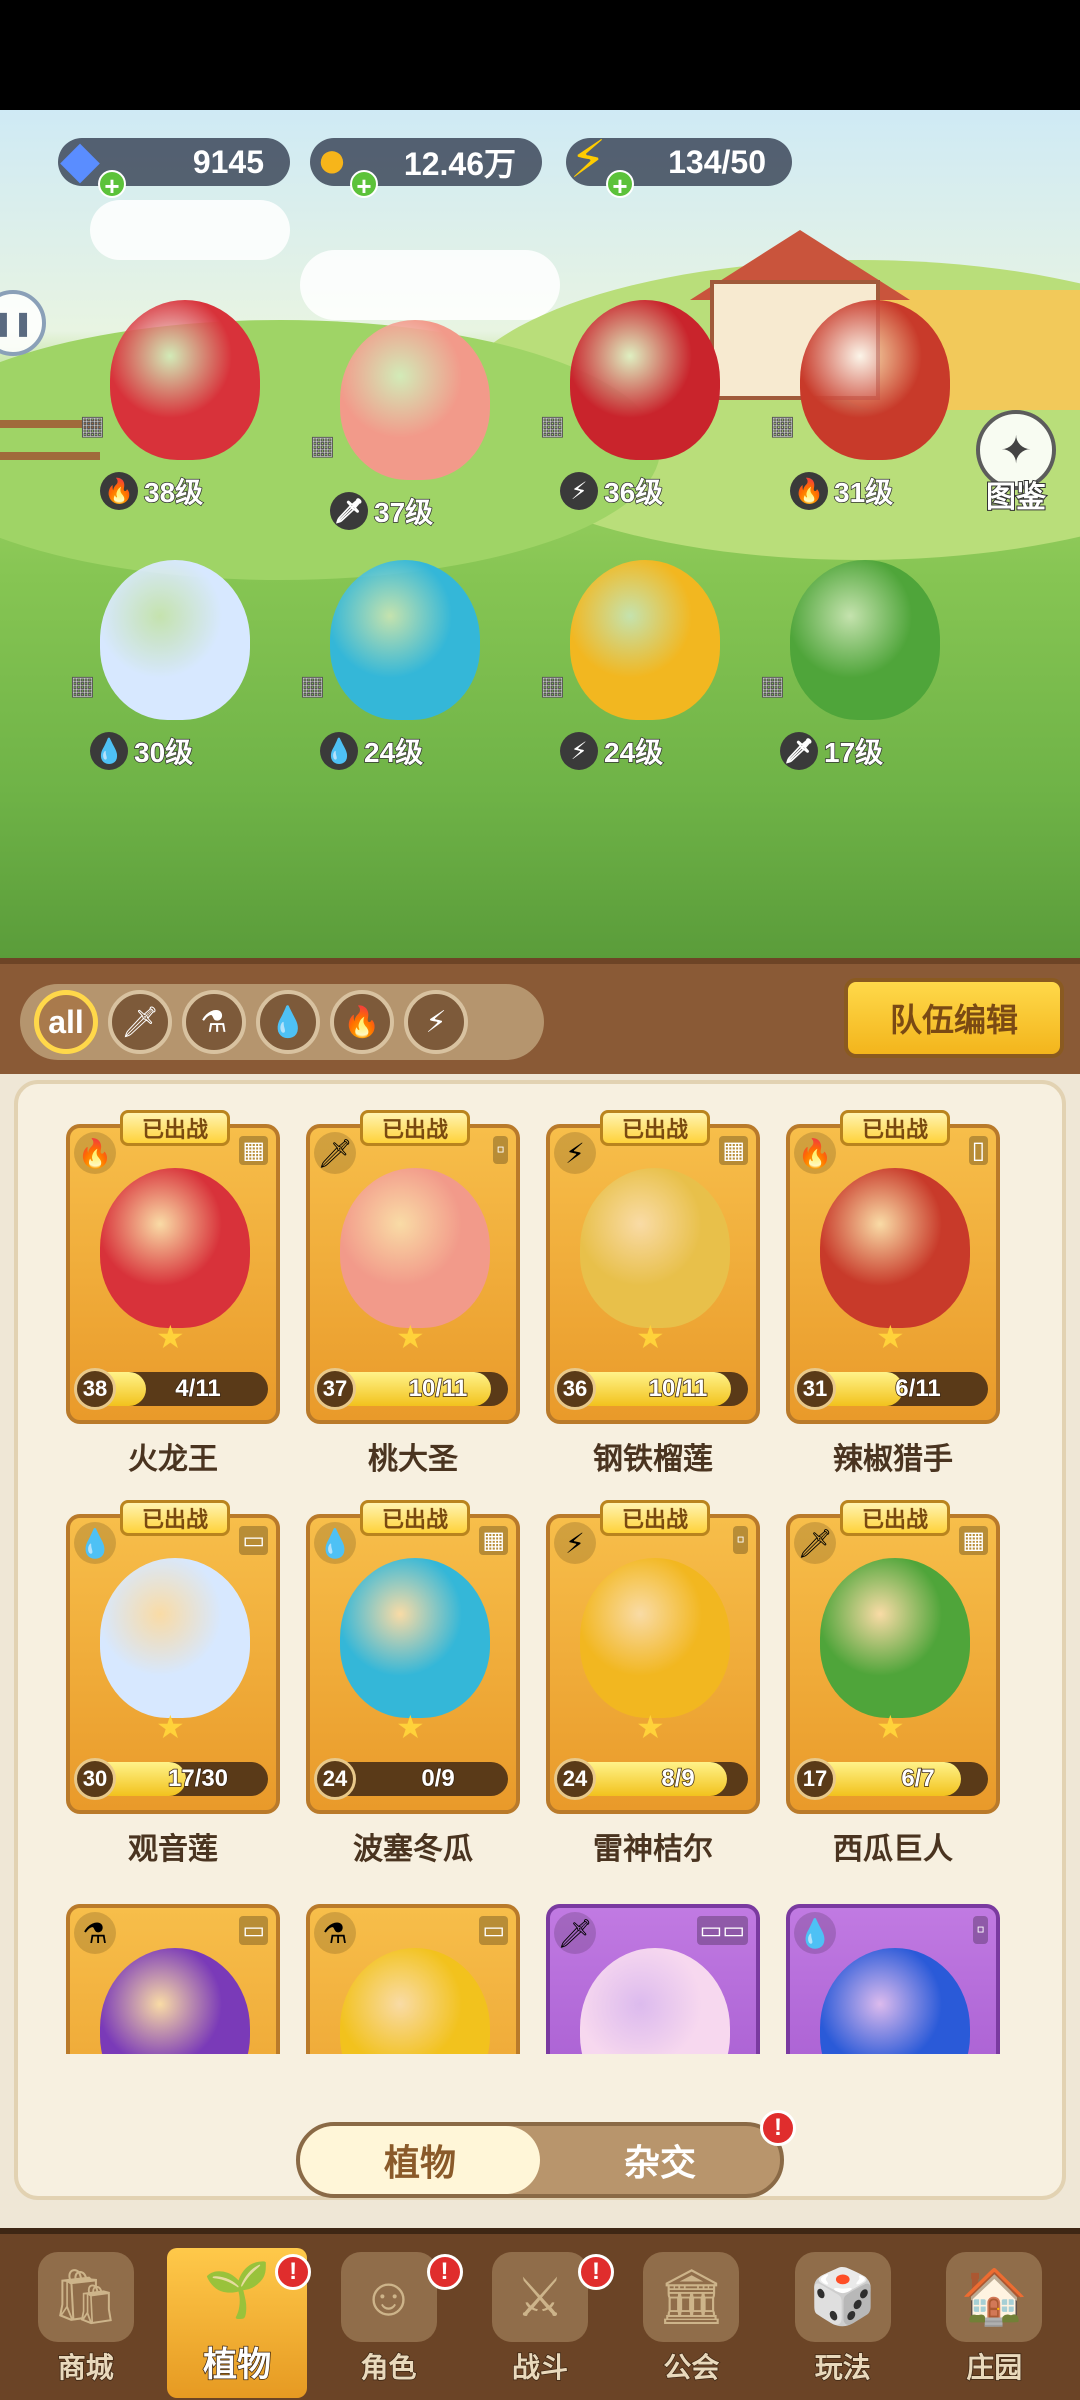 The image size is (1080, 2400). I want to click on add-energy-icon: +, so click(620, 185).